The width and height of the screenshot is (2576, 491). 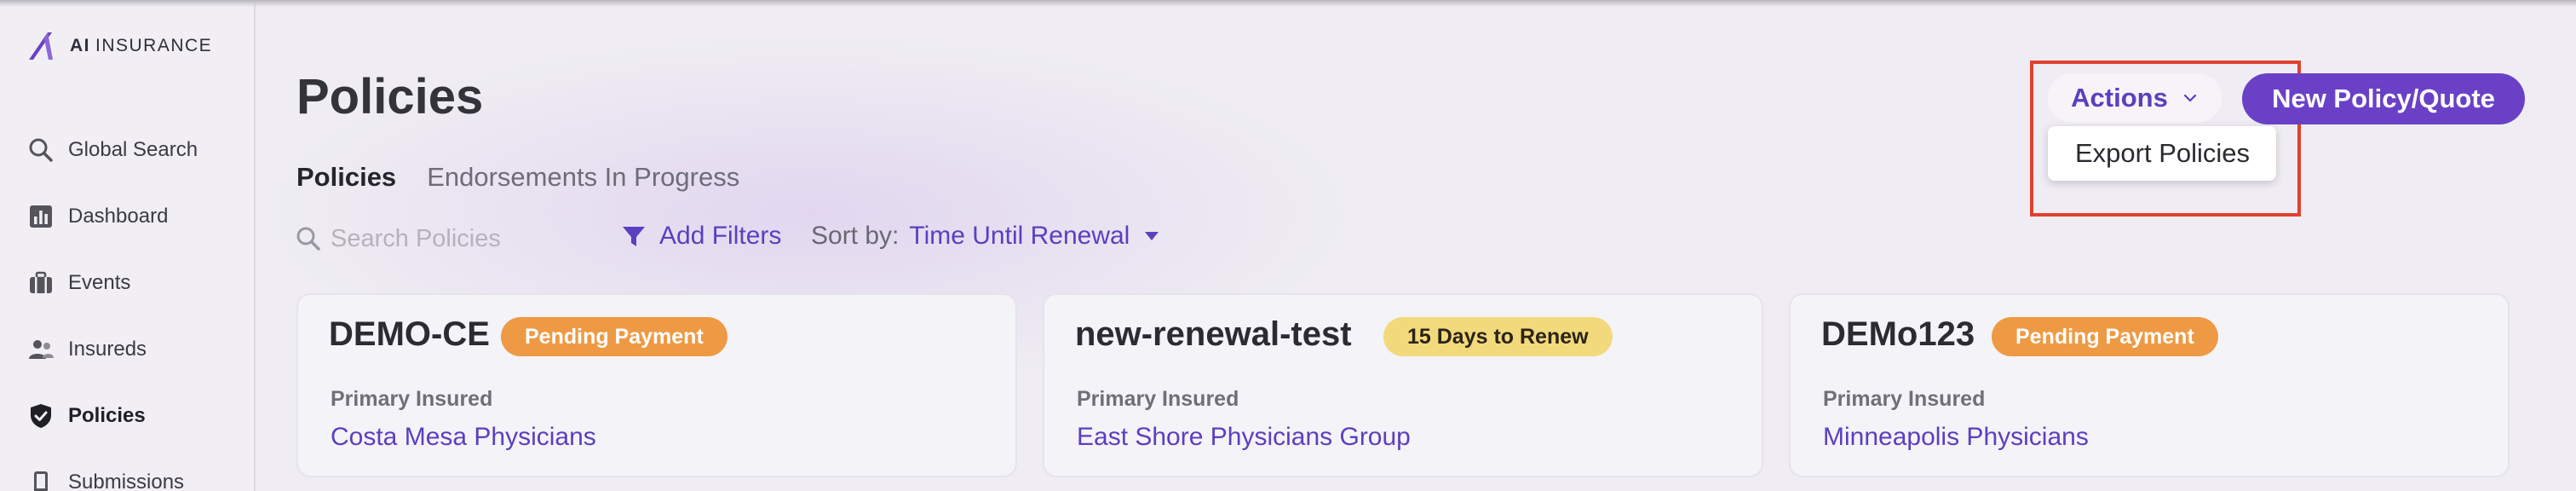 I want to click on add-filters-label: Add Filters, so click(x=720, y=236).